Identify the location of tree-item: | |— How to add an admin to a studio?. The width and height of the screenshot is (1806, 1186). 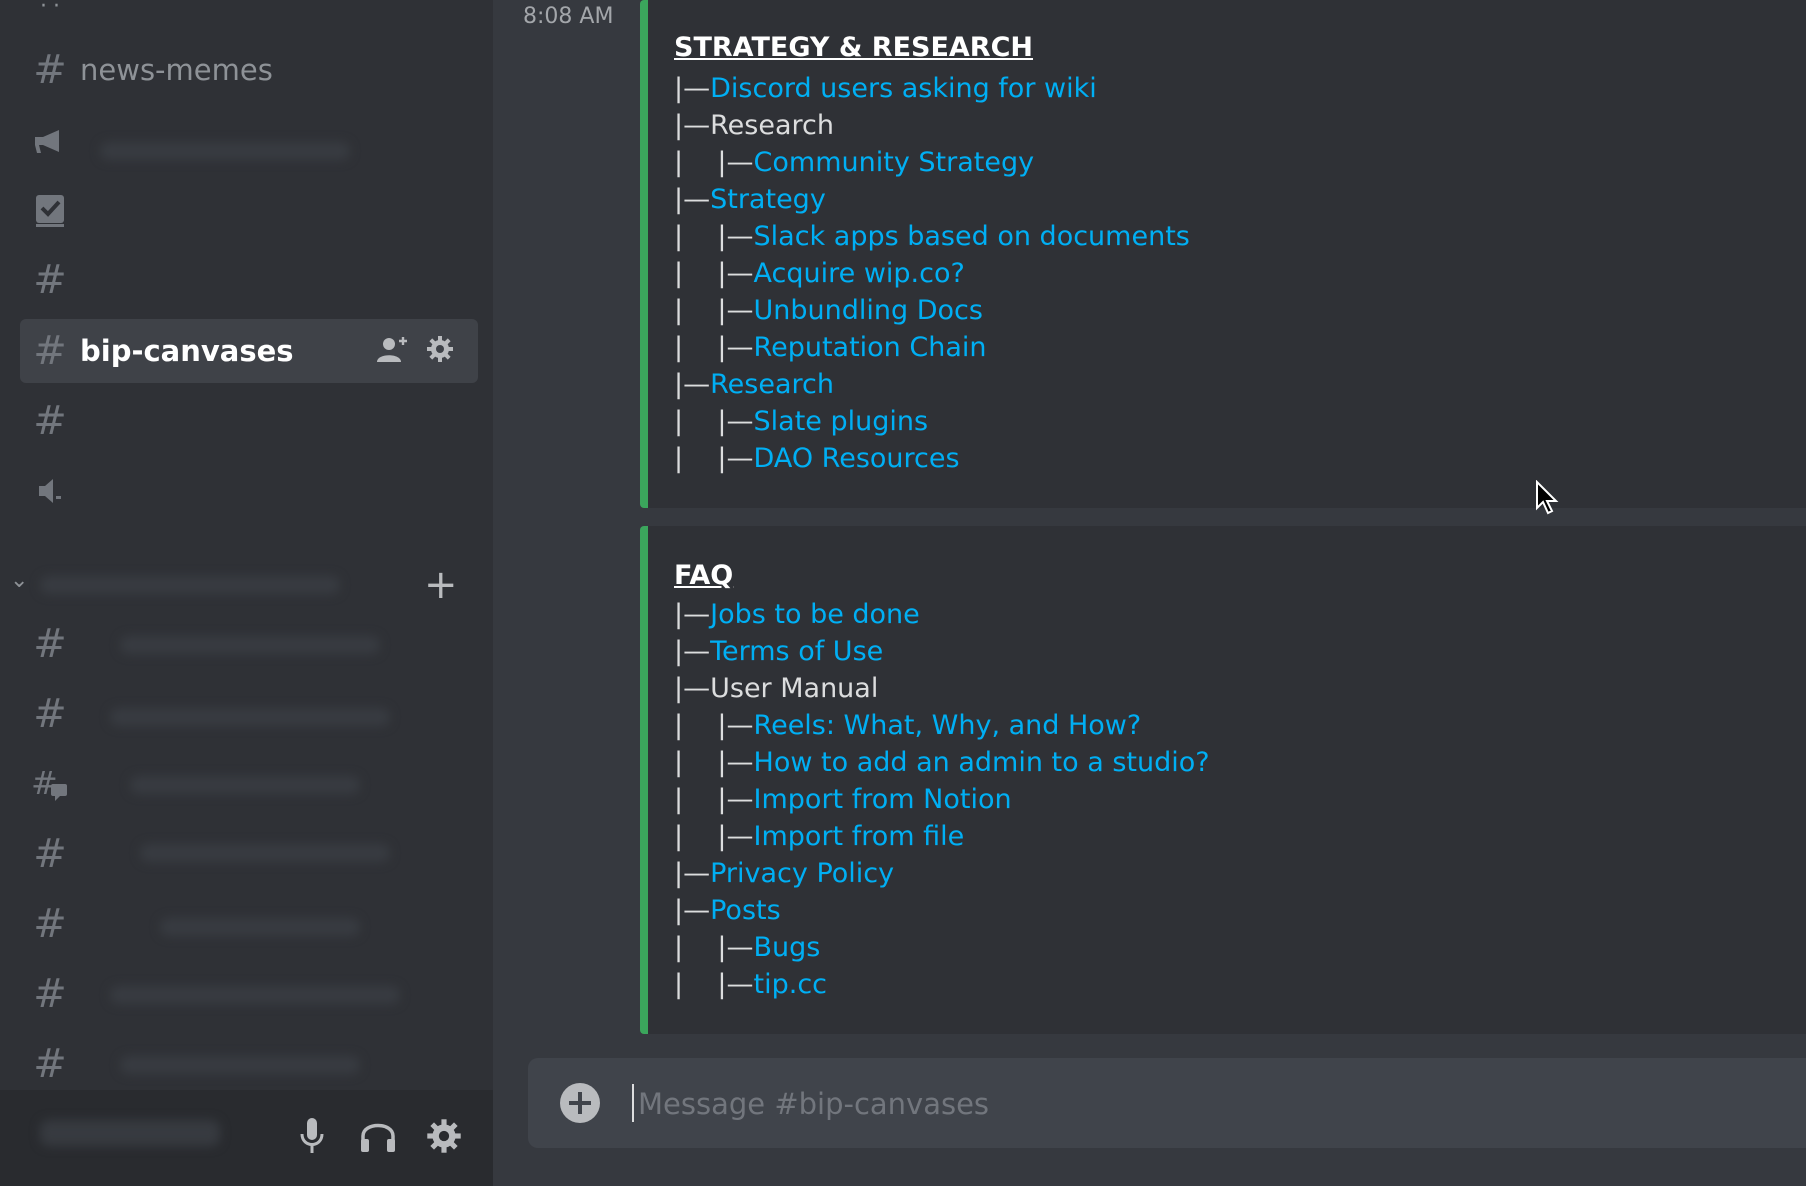
(942, 762).